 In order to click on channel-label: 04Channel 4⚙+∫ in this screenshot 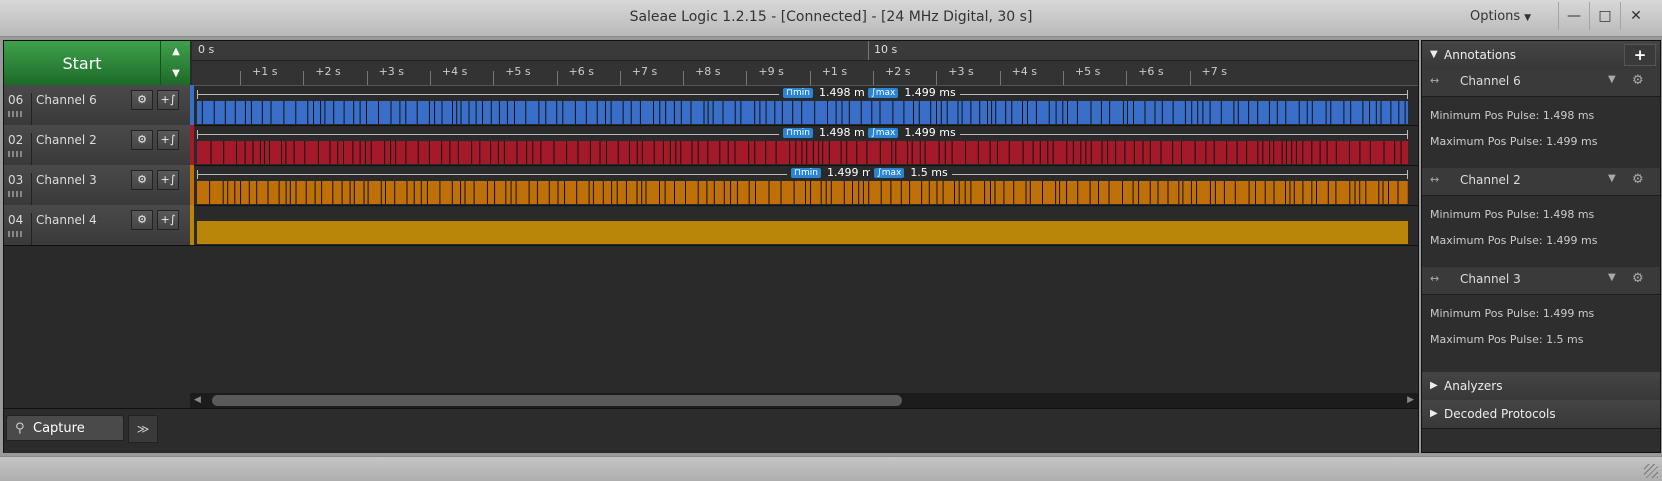, I will do `click(97, 225)`.